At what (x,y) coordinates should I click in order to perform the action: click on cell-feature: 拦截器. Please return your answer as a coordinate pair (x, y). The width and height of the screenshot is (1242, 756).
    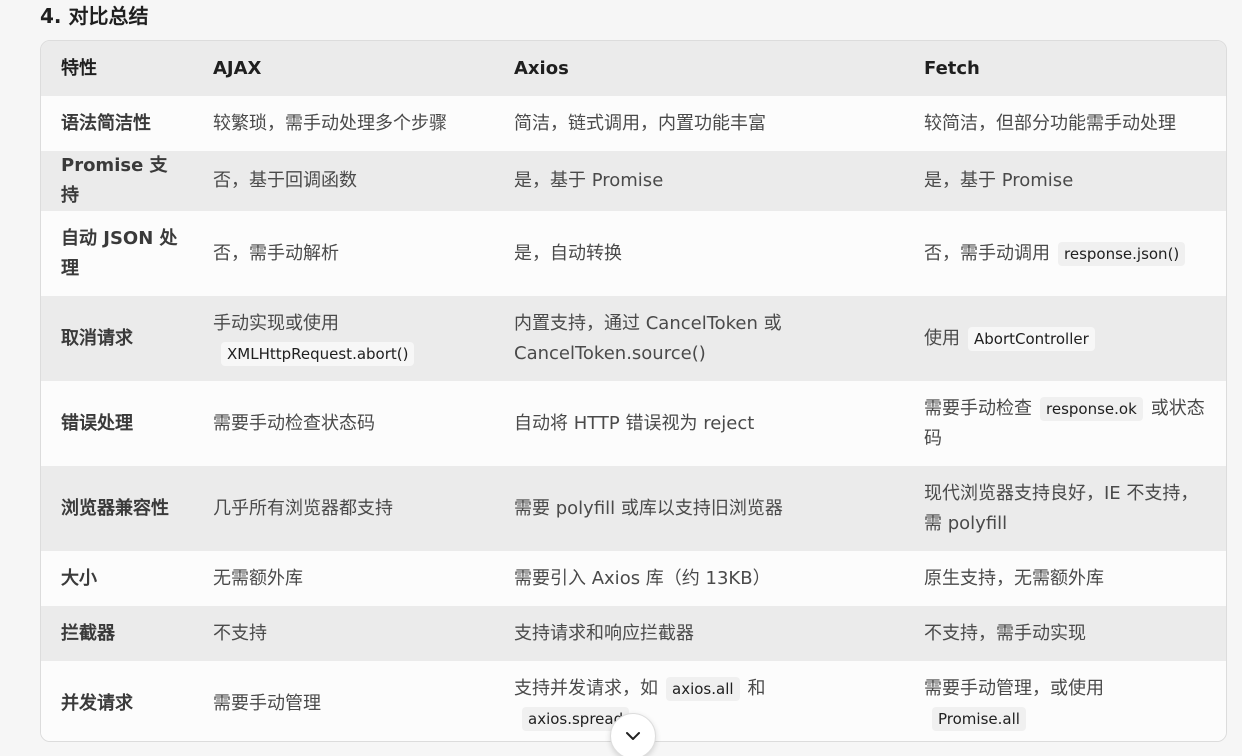
    Looking at the image, I should click on (117, 633).